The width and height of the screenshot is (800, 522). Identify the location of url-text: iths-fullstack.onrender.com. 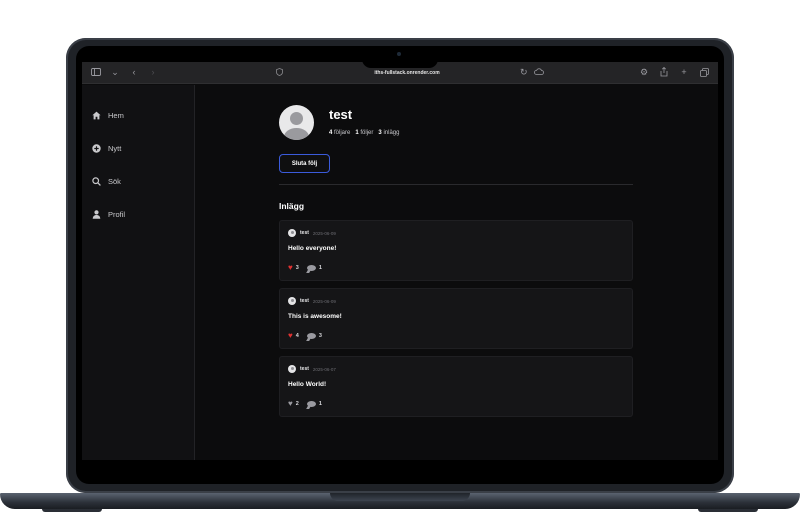
(407, 73).